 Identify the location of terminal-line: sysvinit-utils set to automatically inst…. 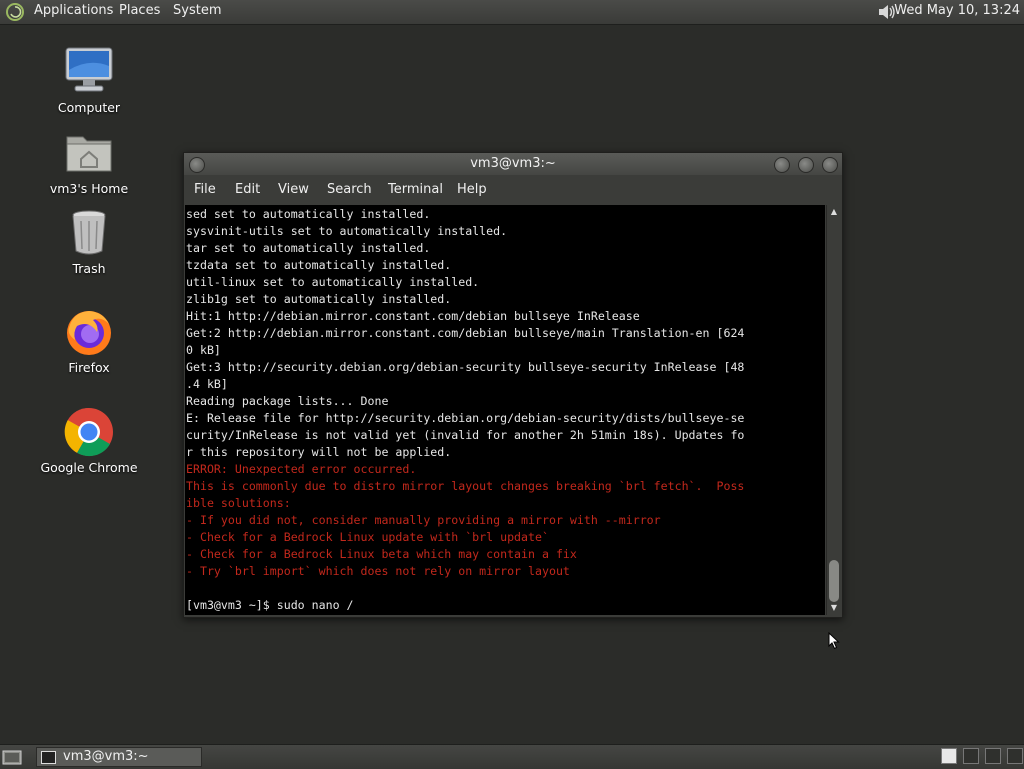
(347, 231).